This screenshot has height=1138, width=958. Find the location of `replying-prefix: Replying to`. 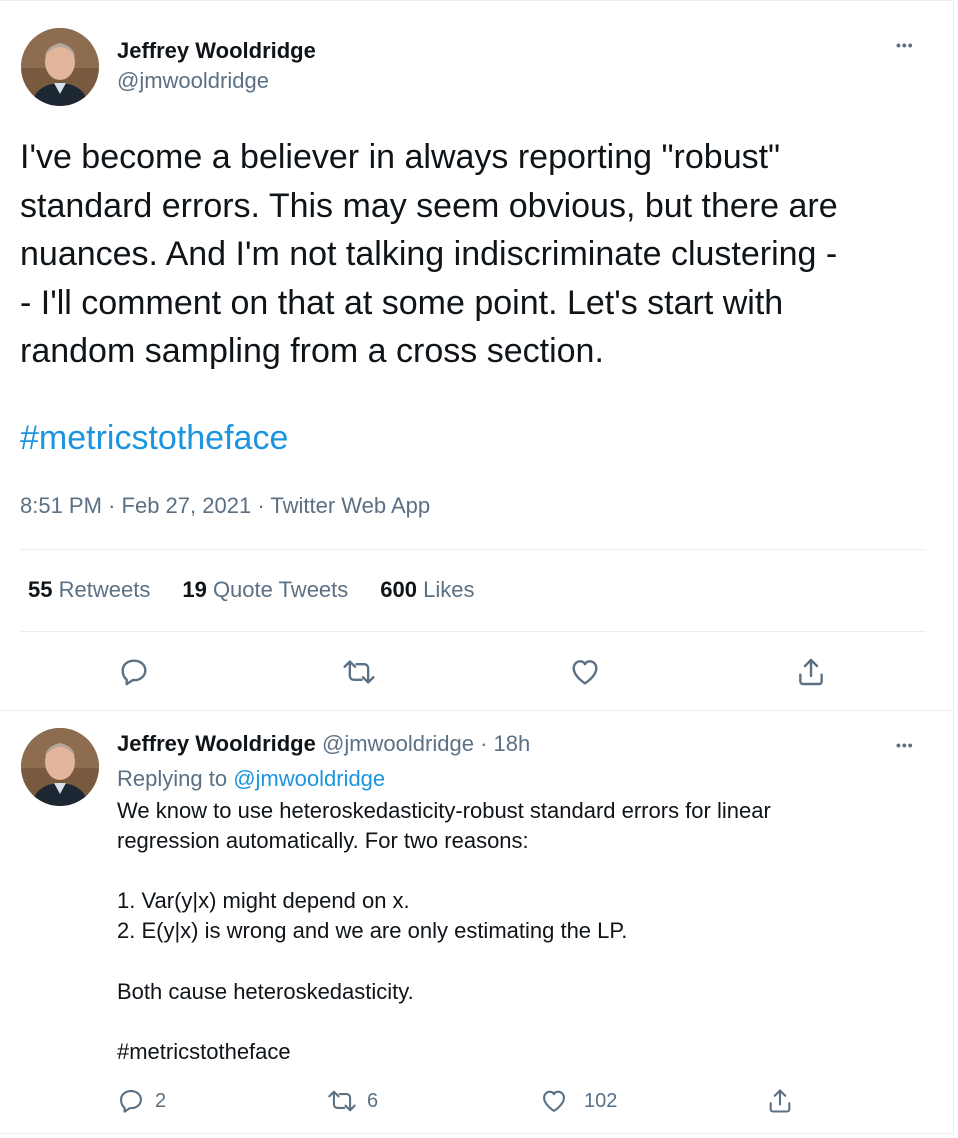

replying-prefix: Replying to is located at coordinates (172, 778).